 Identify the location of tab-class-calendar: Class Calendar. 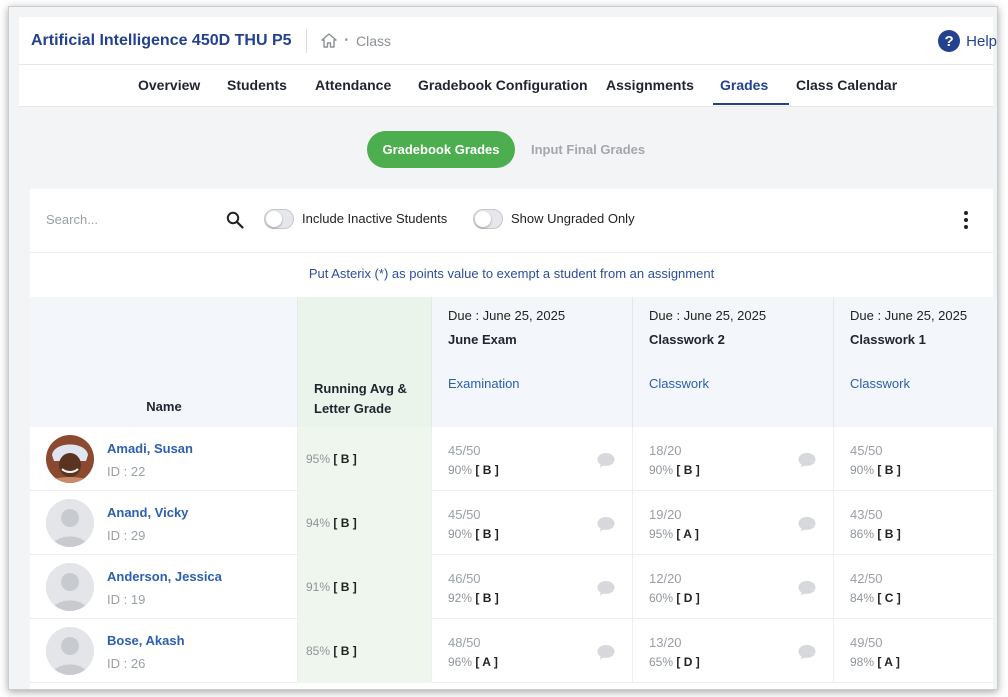
(846, 85).